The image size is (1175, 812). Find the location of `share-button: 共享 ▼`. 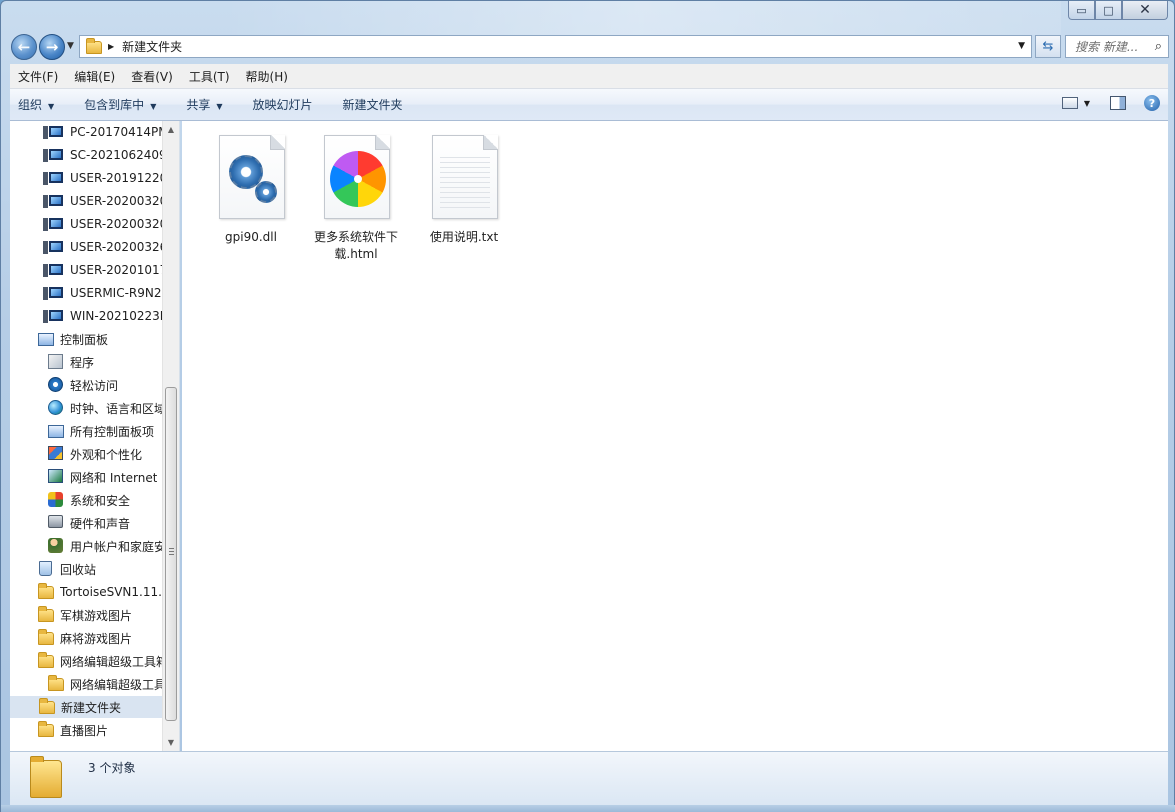

share-button: 共享 ▼ is located at coordinates (204, 104).